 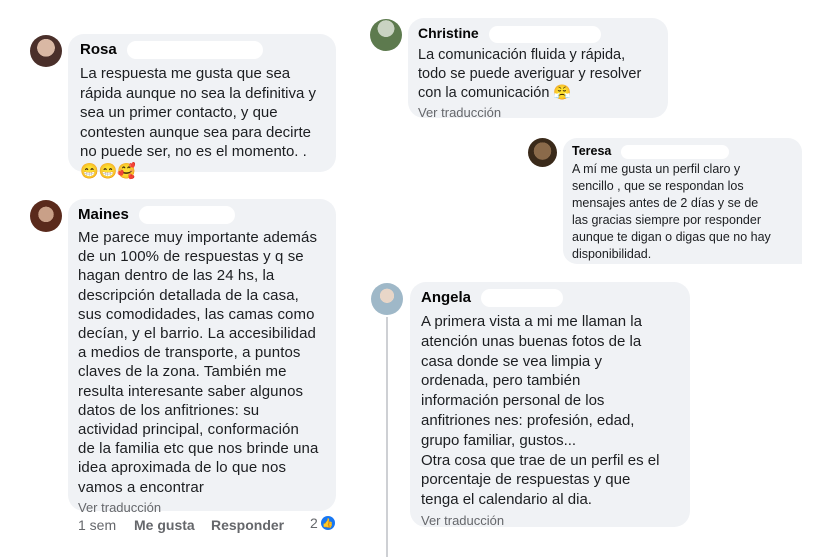 I want to click on author-name-angela: Angela, so click(x=550, y=298).